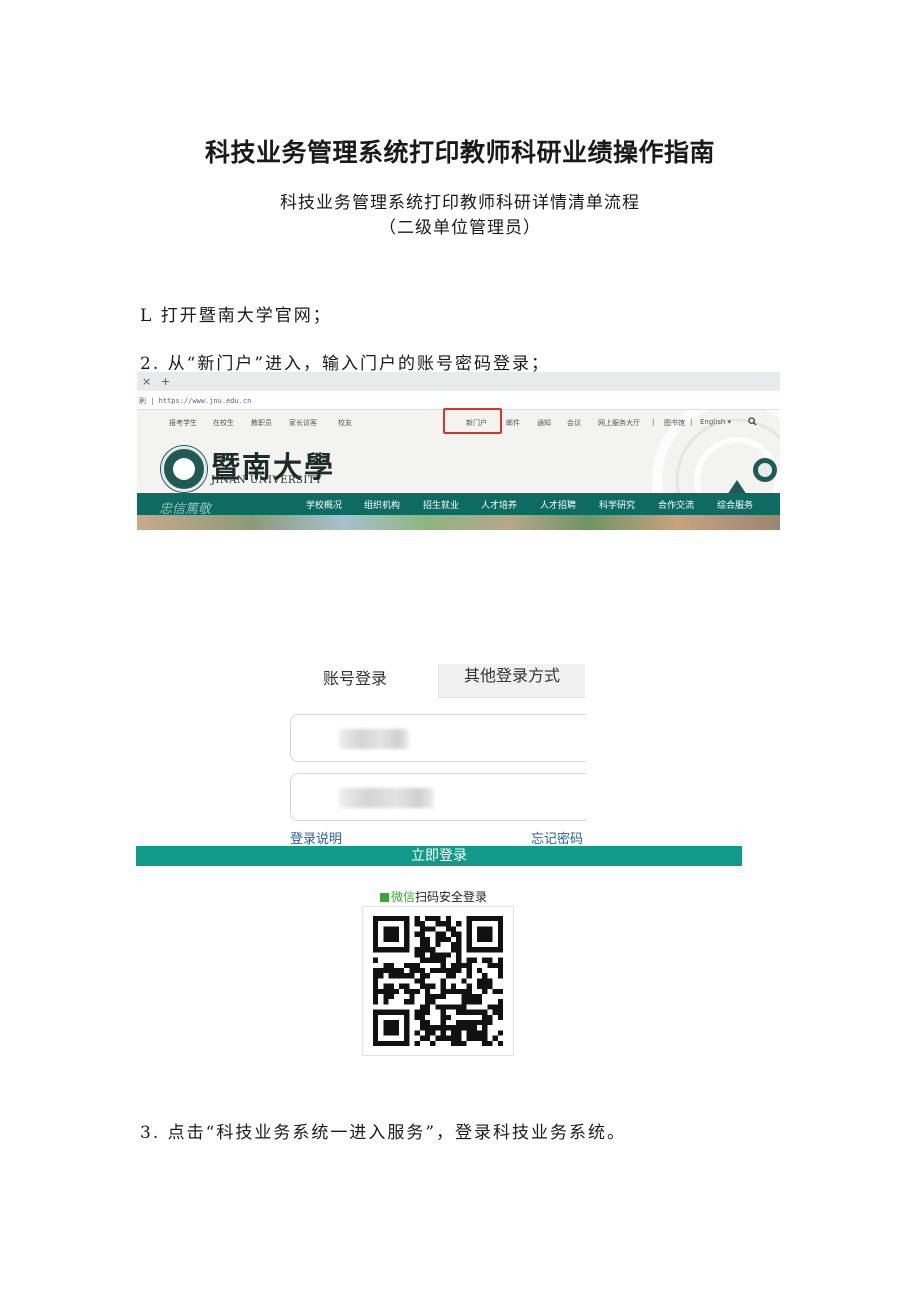 Image resolution: width=920 pixels, height=1301 pixels. I want to click on link-email: 邮件, so click(513, 423).